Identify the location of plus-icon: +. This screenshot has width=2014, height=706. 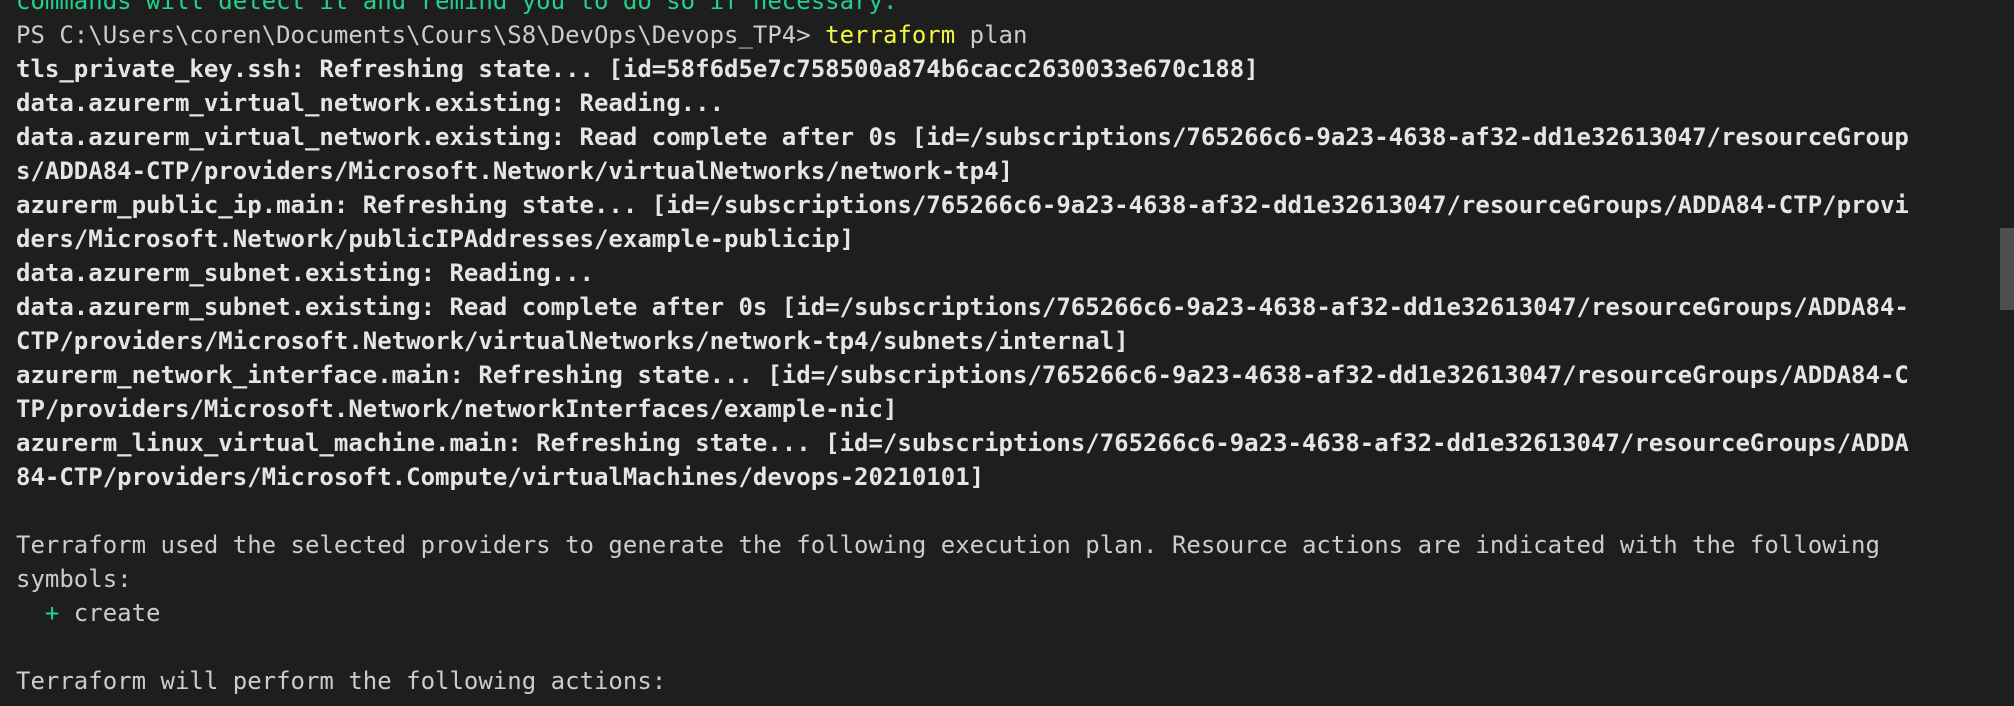
(52, 613).